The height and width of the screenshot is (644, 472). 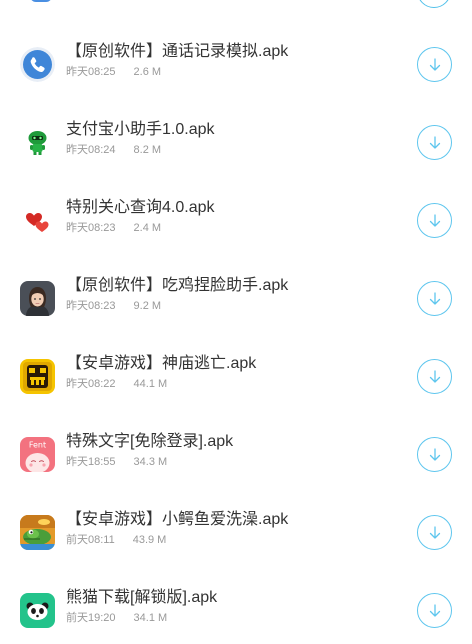 I want to click on file-title: 【原创软件】通话记录模拟.apk, so click(x=177, y=51).